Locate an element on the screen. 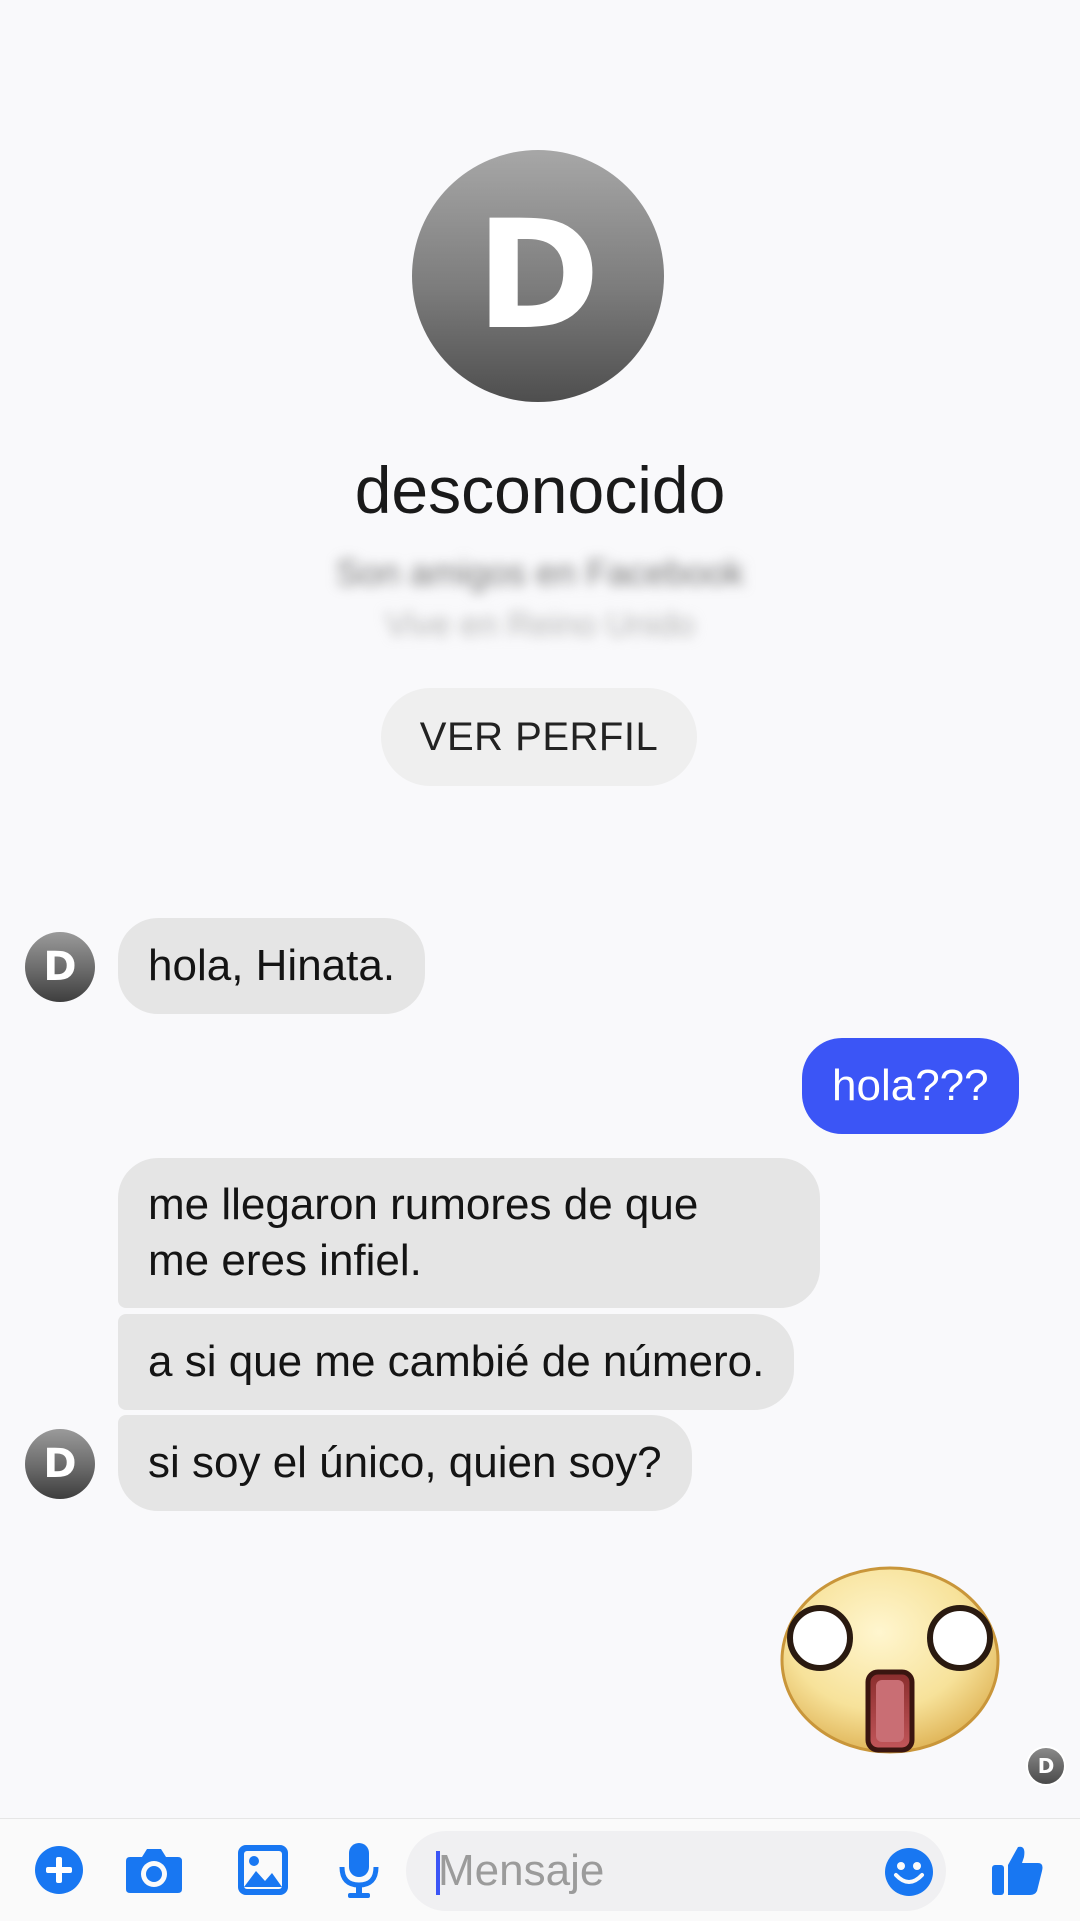 The image size is (1080, 1921). thumbs-up-icon is located at coordinates (1017, 1872).